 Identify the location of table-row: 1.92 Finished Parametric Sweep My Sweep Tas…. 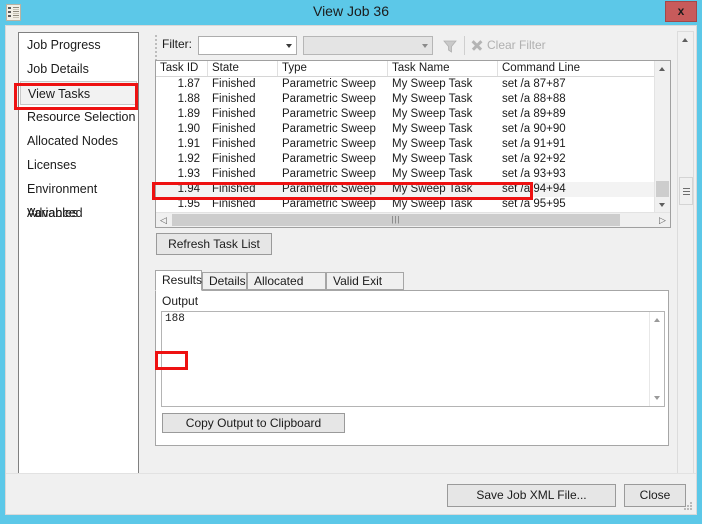
(405, 159).